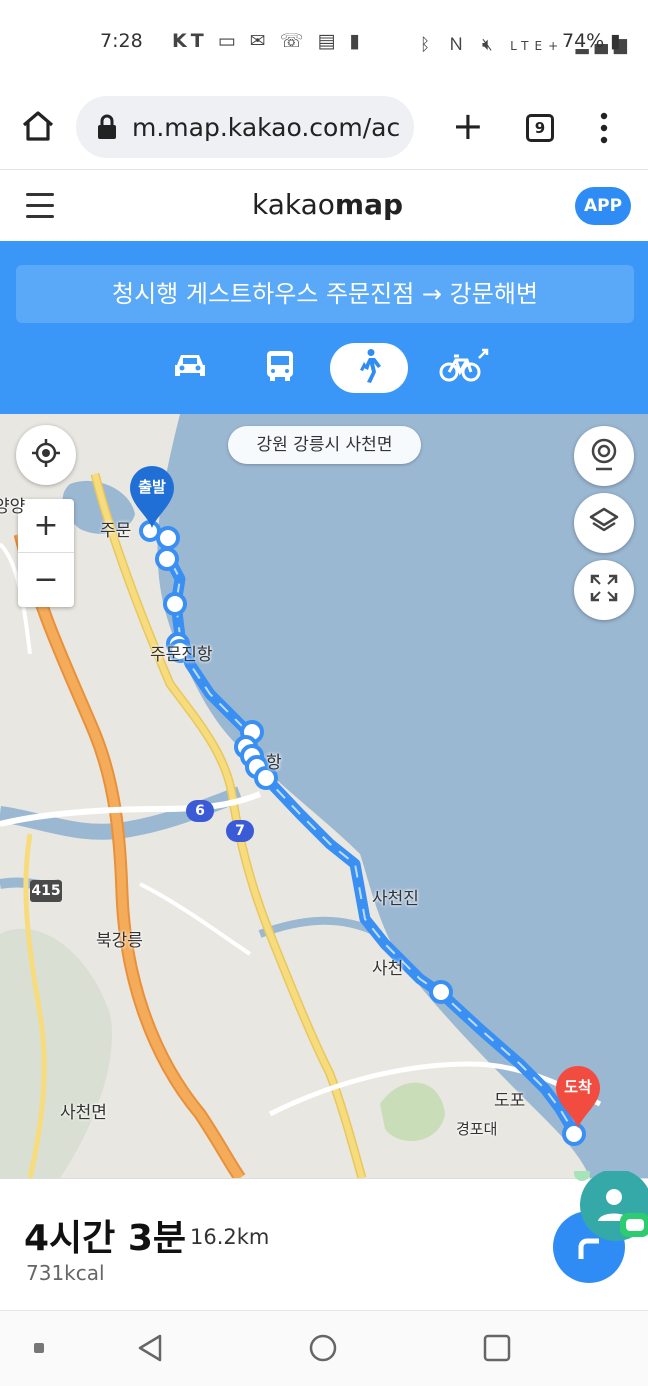 Image resolution: width=648 pixels, height=1386 pixels. Describe the element at coordinates (46, 580) in the screenshot. I see `zoom-out-button: −` at that location.